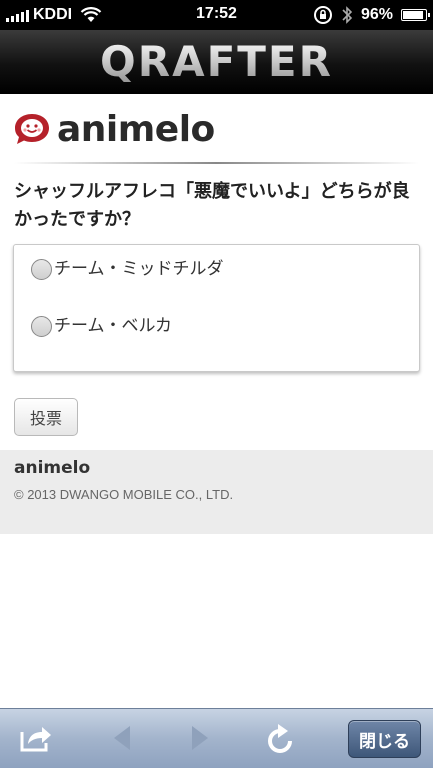  Describe the element at coordinates (216, 163) in the screenshot. I see `divider` at that location.